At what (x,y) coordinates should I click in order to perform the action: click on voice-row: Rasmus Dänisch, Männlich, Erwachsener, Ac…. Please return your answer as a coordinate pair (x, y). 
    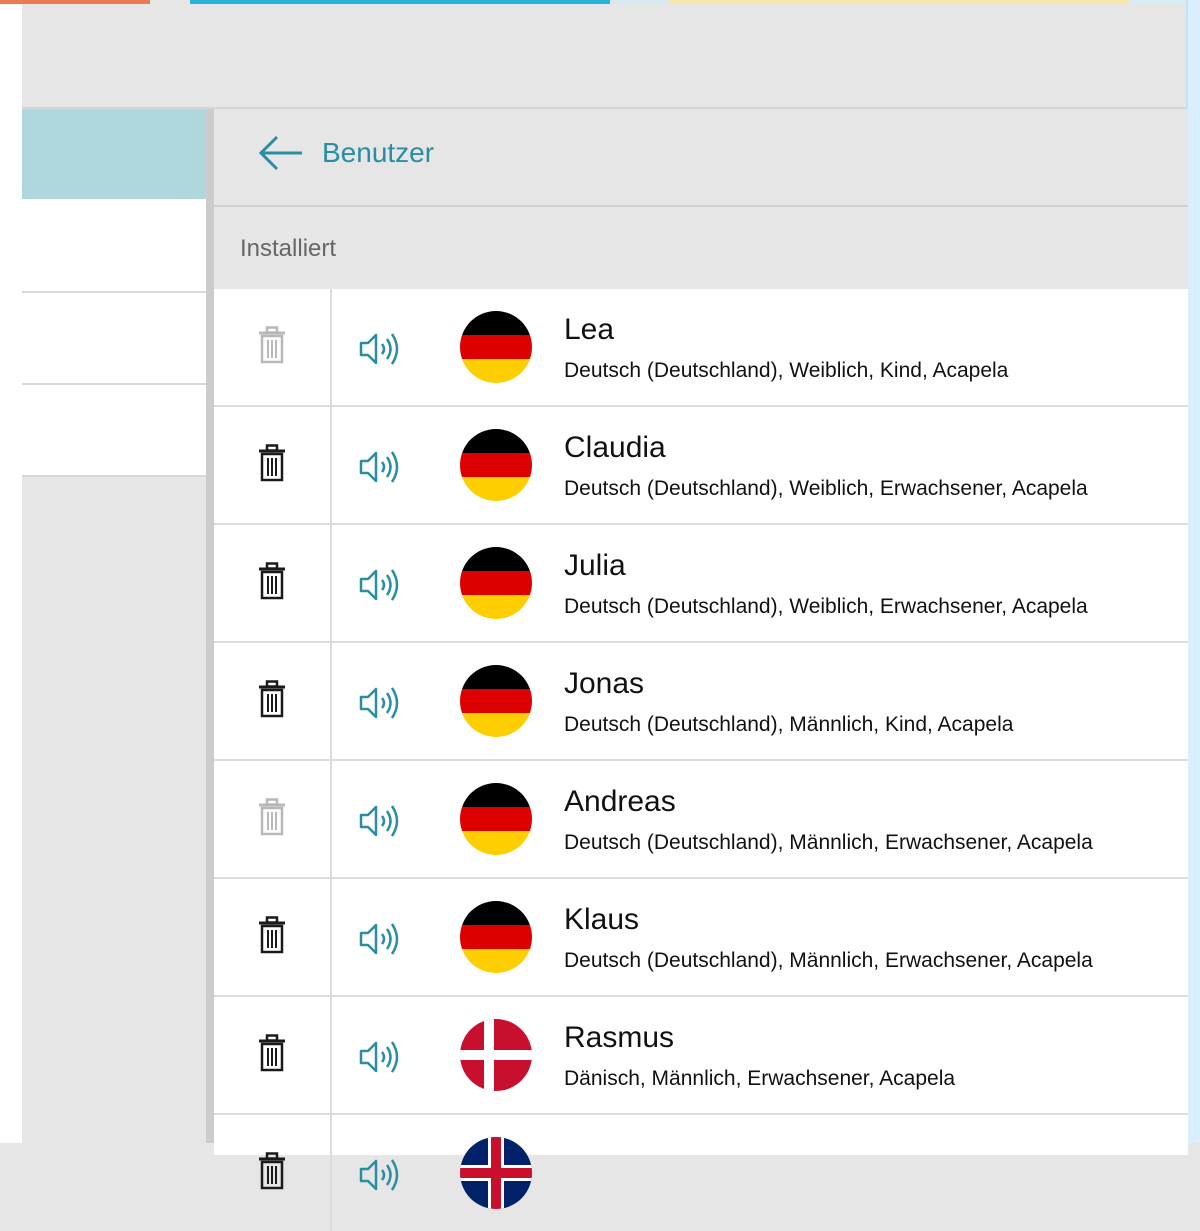
    Looking at the image, I should click on (701, 1056).